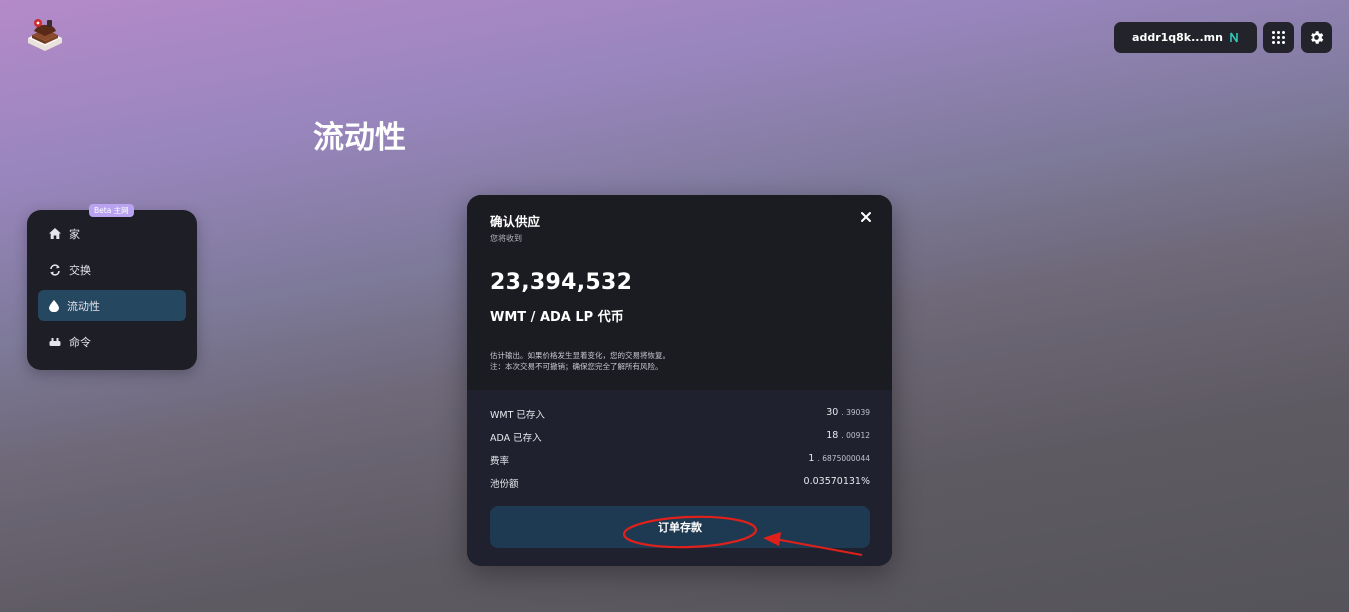 Image resolution: width=1349 pixels, height=612 pixels. I want to click on sidebar-item-swap: 交换, so click(112, 269).